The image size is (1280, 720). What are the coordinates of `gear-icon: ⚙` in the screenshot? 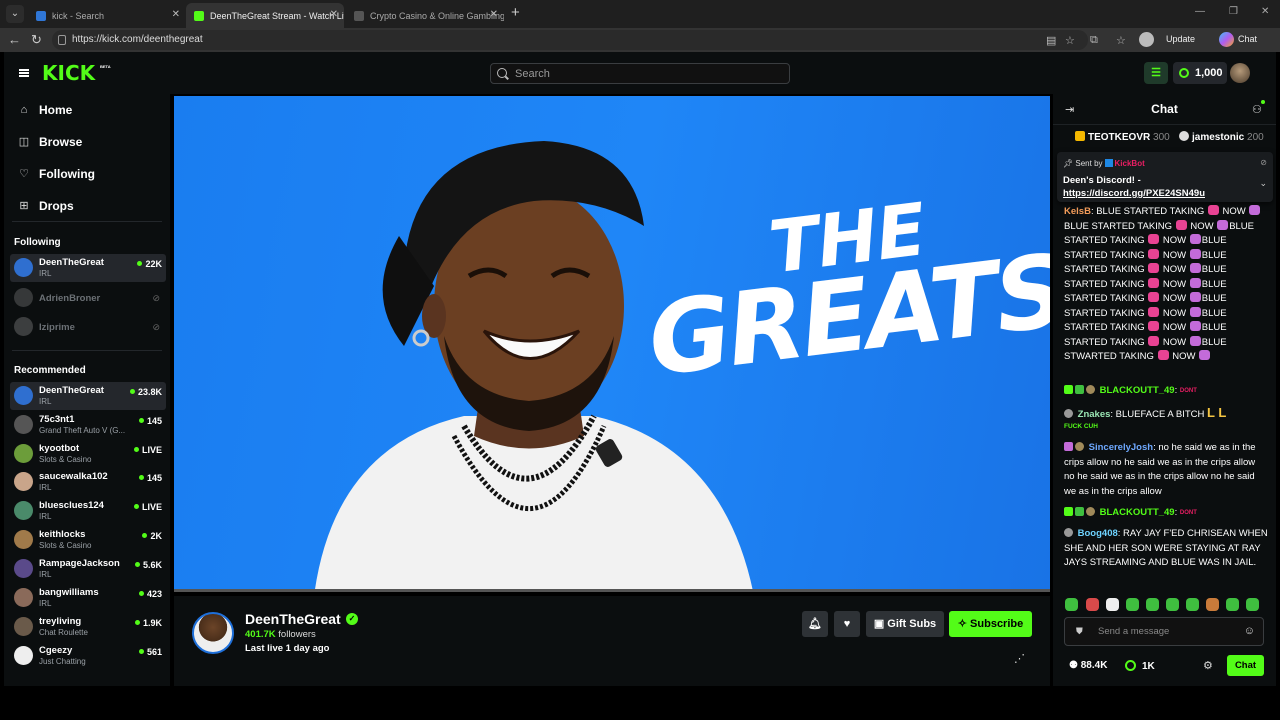 It's located at (1208, 665).